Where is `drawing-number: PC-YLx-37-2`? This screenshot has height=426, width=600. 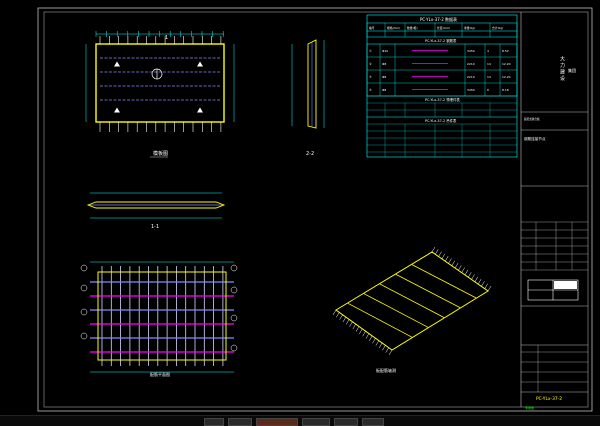
drawing-number: PC-YLx-37-2 is located at coordinates (549, 399).